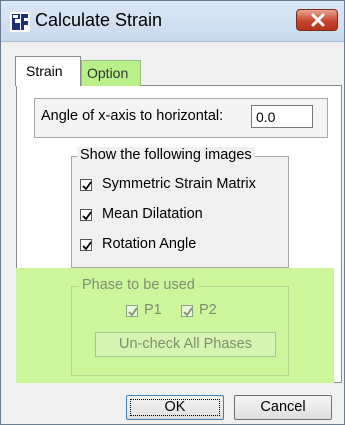  I want to click on angle-label: Angle of x-axis to horizontal:, so click(132, 116).